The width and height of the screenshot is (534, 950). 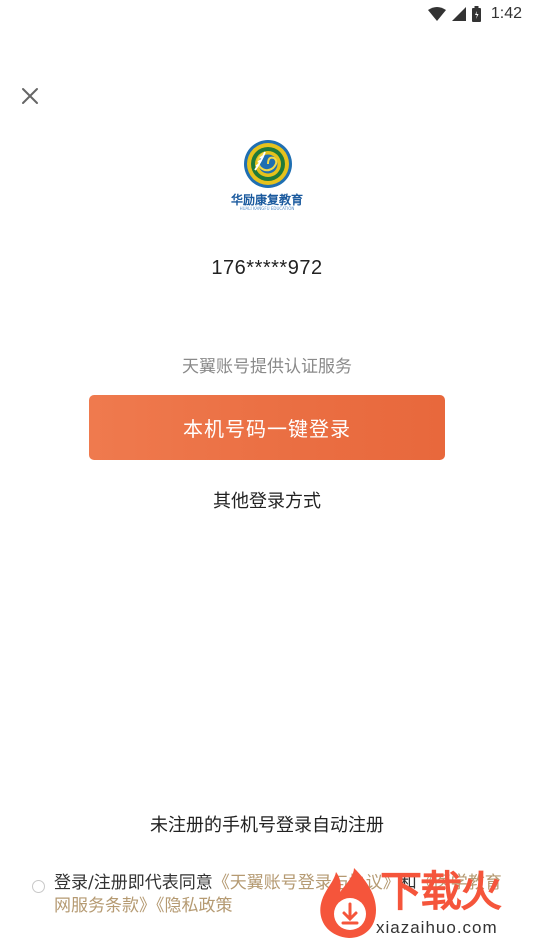 I want to click on masked-phone-number: 176*****972, so click(x=267, y=268).